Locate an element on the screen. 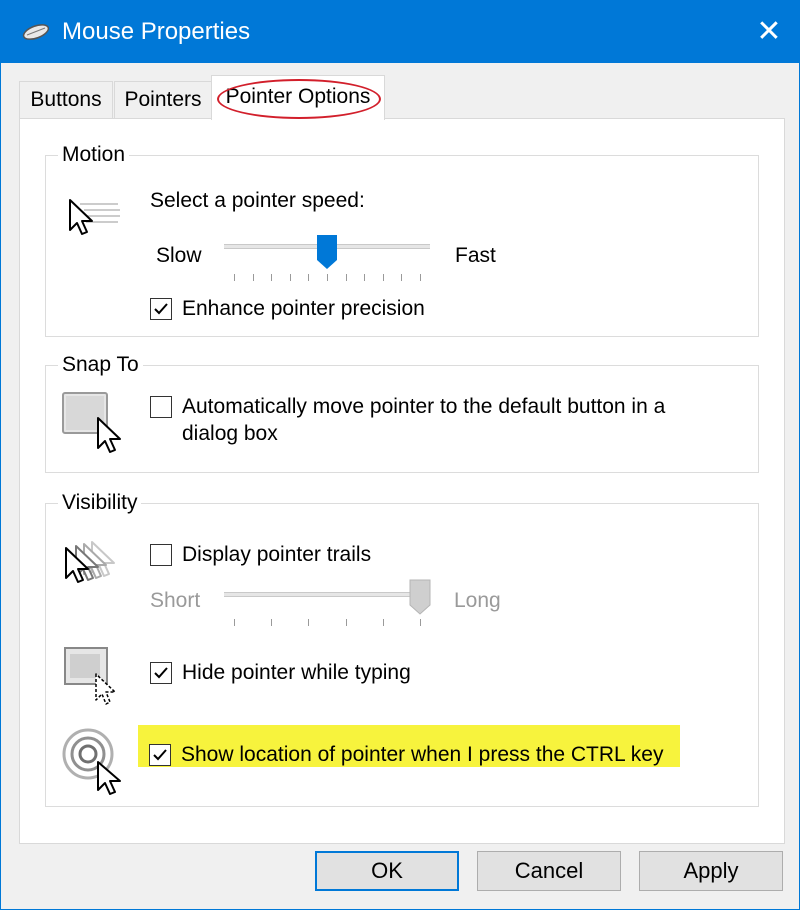  visibility-group-label: Visibility is located at coordinates (100, 503).